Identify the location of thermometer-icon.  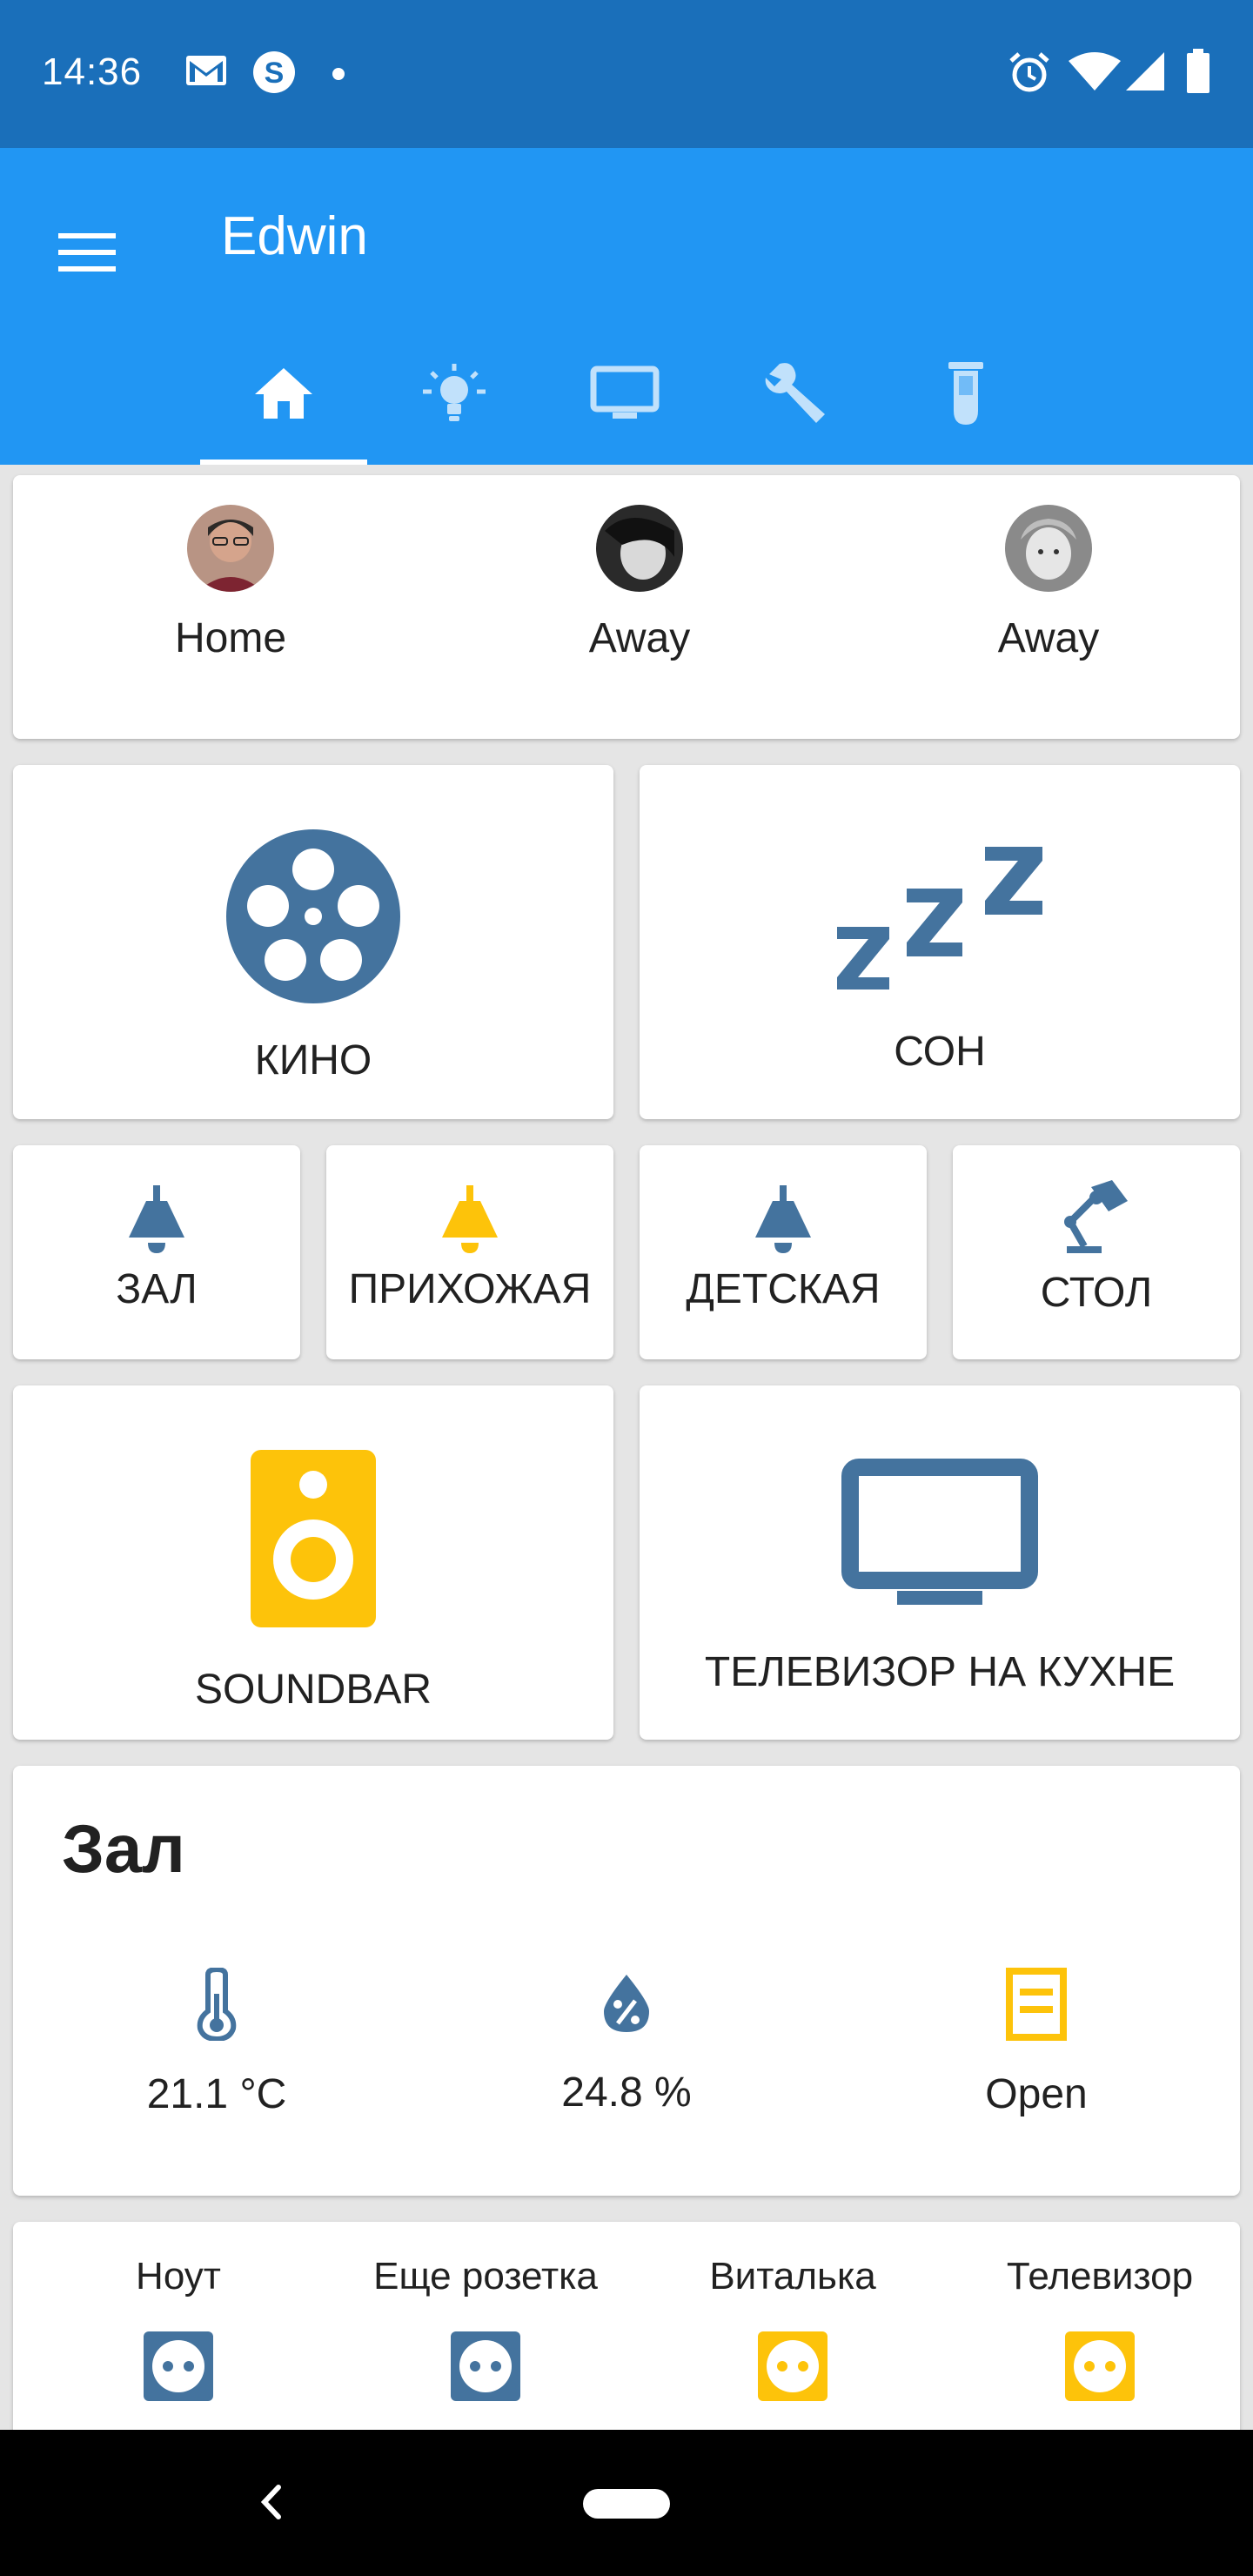
(217, 2004).